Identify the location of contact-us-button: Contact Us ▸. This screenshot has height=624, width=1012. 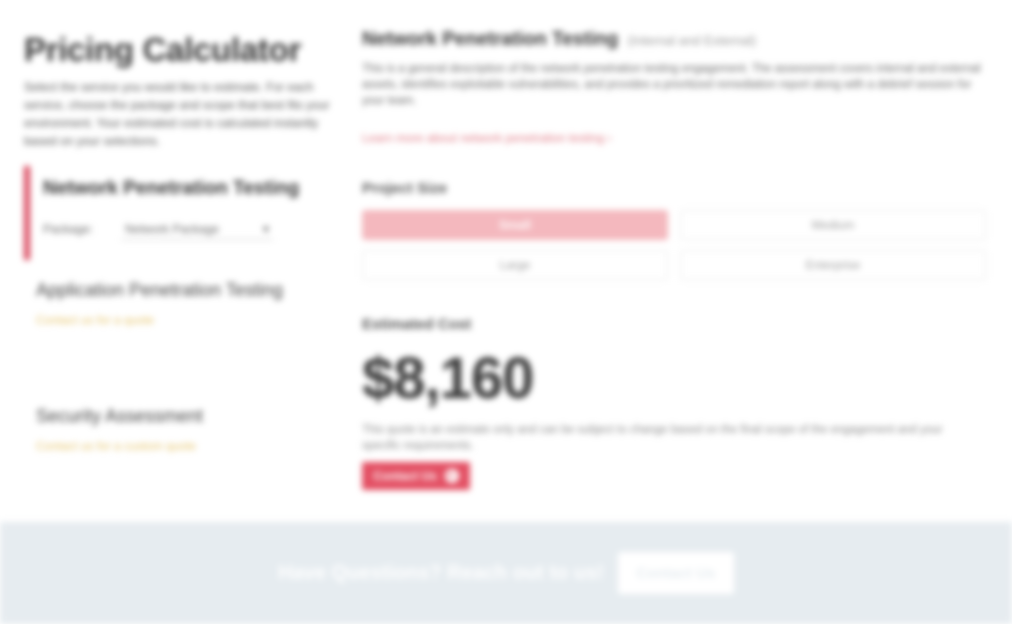
(416, 476).